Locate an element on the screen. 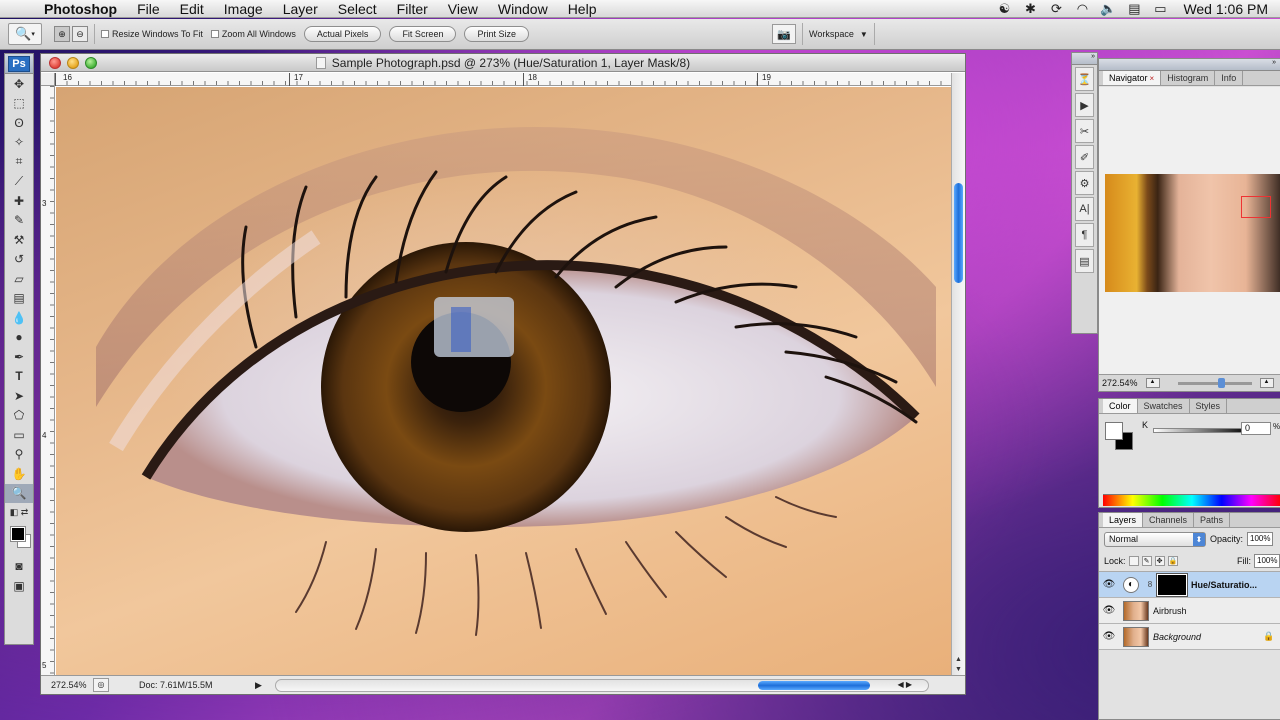 Image resolution: width=1280 pixels, height=720 pixels. horizontal-scrollbar: ◀ ▶ is located at coordinates (602, 685).